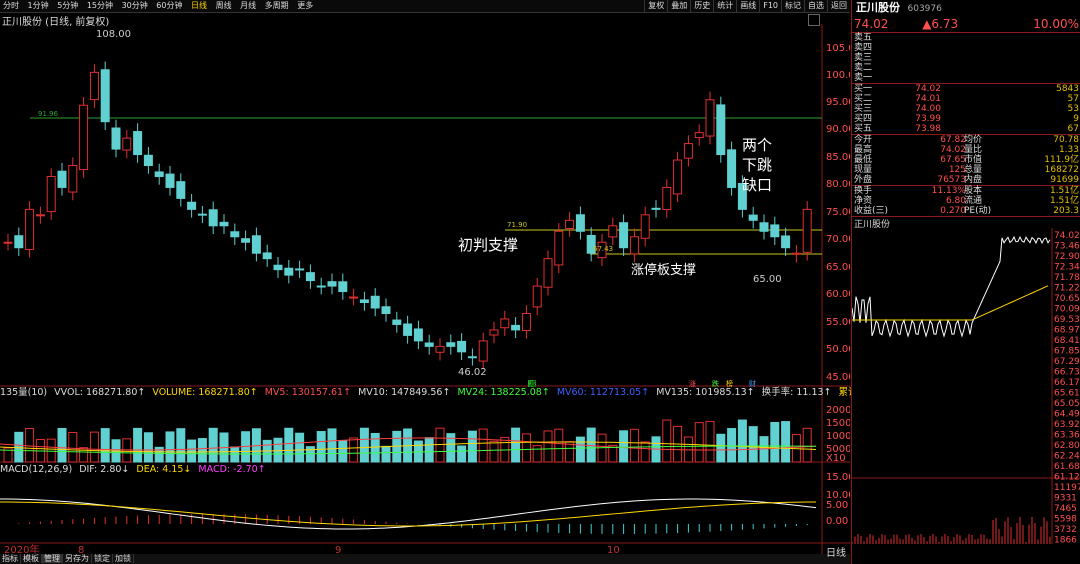  What do you see at coordinates (1067, 331) in the screenshot?
I see `mini-axis-tick: 68.97` at bounding box center [1067, 331].